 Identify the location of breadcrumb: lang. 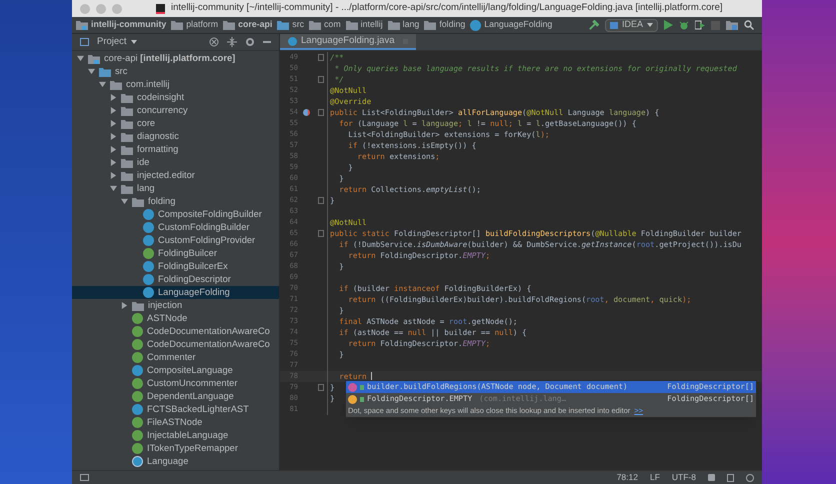
(404, 25).